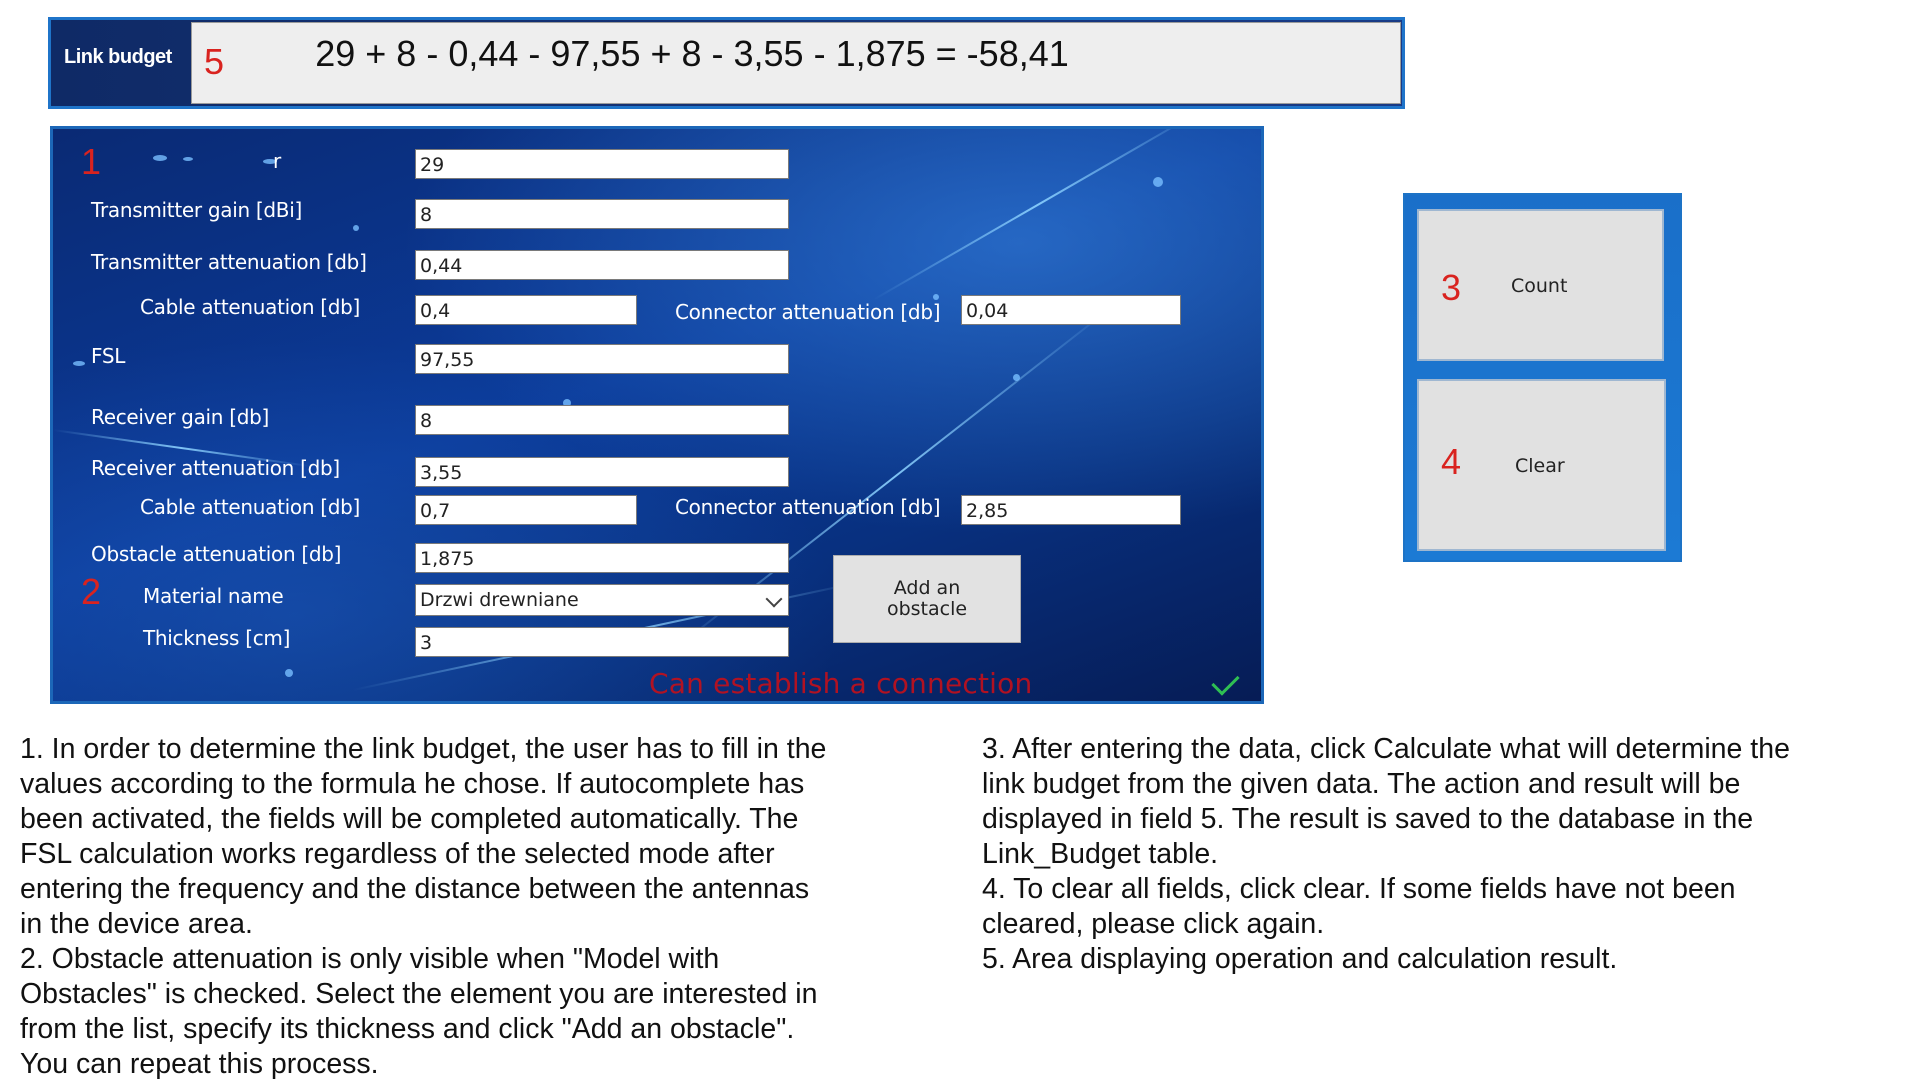 This screenshot has width=1920, height=1082. Describe the element at coordinates (499, 600) in the screenshot. I see `material-select-value: Drzwi drewniane` at that location.